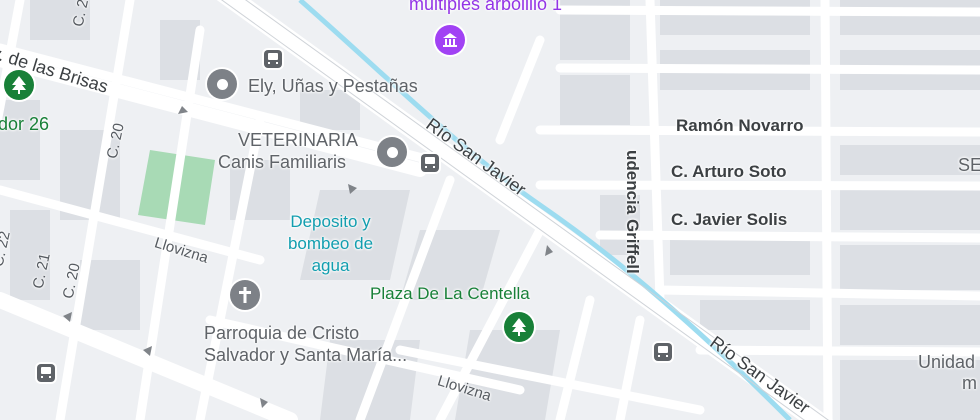 Image resolution: width=980 pixels, height=420 pixels. I want to click on landmark-icon, so click(450, 40).